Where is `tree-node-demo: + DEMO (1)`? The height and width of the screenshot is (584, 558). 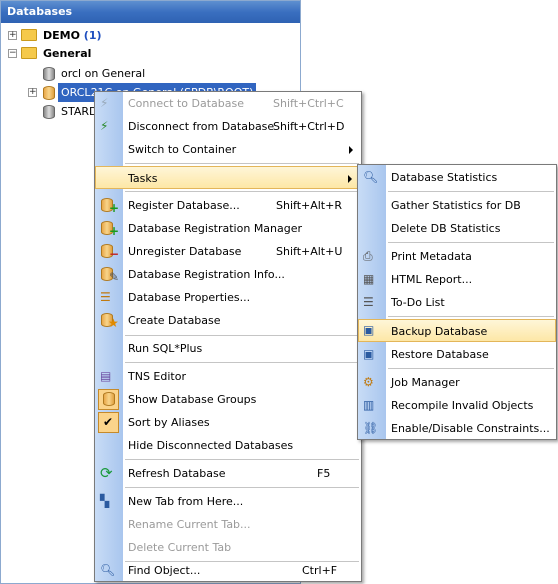 tree-node-demo: + DEMO (1) is located at coordinates (151, 35).